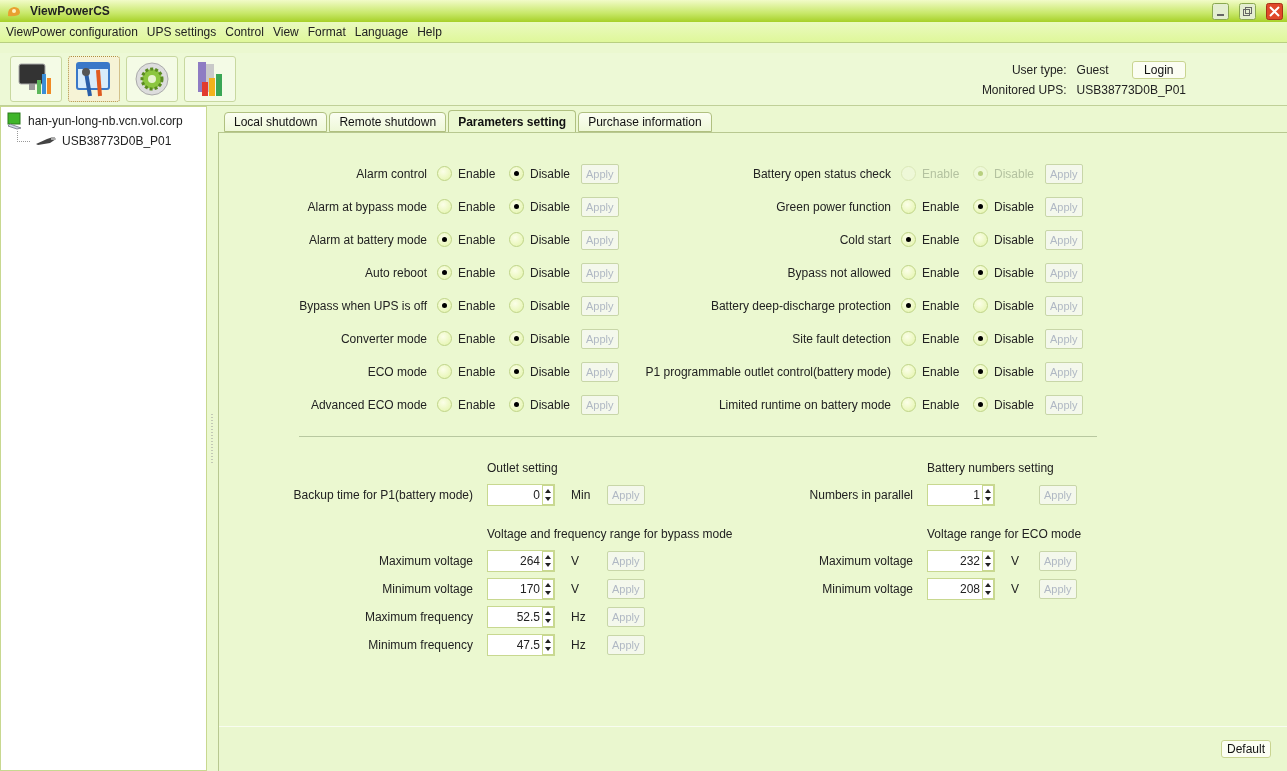 Image resolution: width=1287 pixels, height=771 pixels. What do you see at coordinates (521, 617) in the screenshot?
I see `number-spinner: 52.5` at bounding box center [521, 617].